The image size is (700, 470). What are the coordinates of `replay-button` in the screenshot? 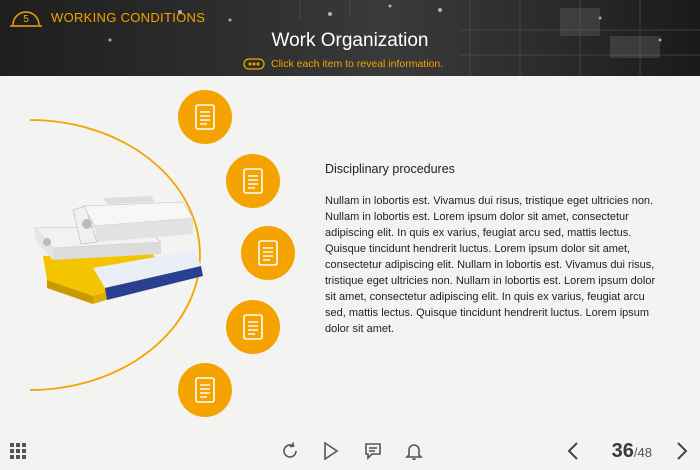 It's located at (290, 451).